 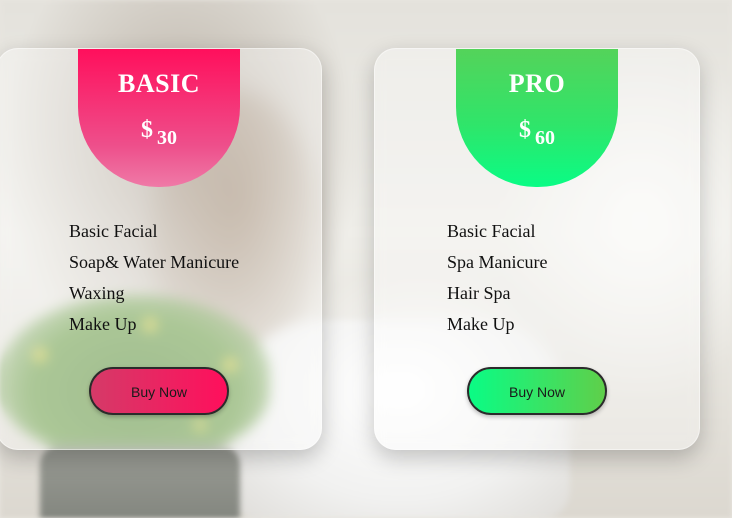 What do you see at coordinates (97, 293) in the screenshot?
I see `feature-item: Waxing` at bounding box center [97, 293].